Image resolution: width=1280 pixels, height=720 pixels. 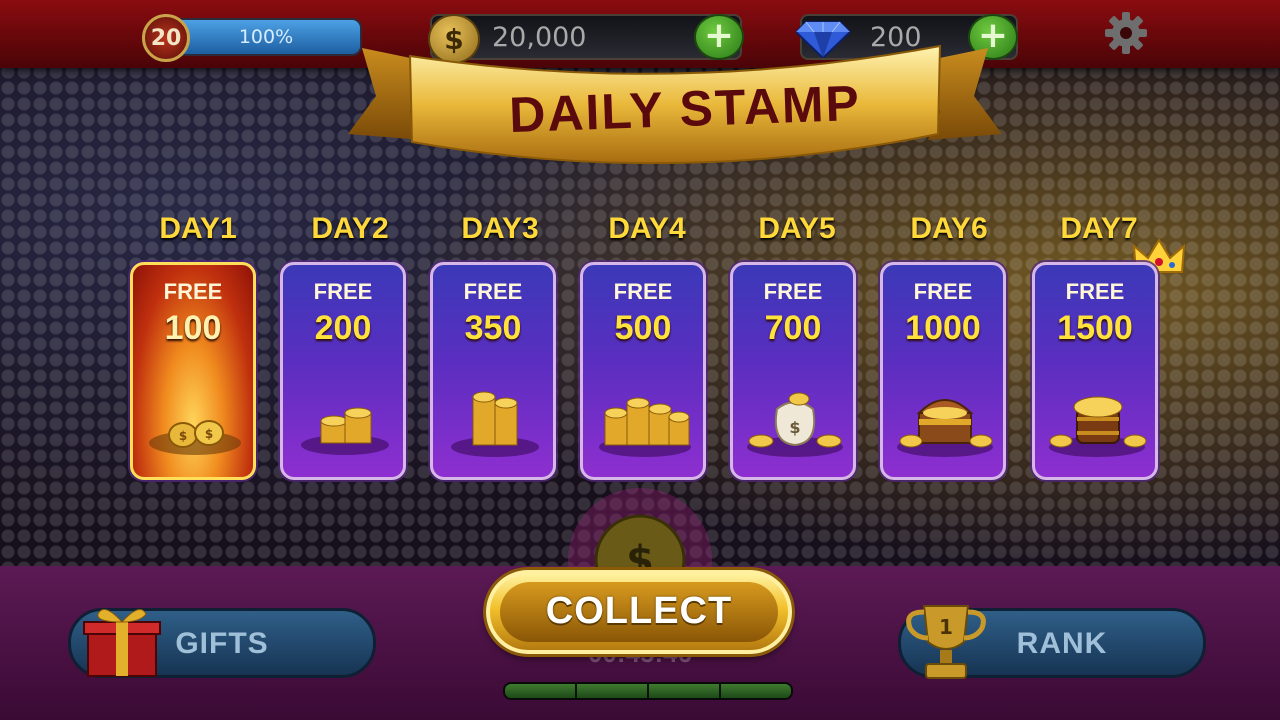 I want to click on collect-label: COLLECT, so click(x=639, y=611).